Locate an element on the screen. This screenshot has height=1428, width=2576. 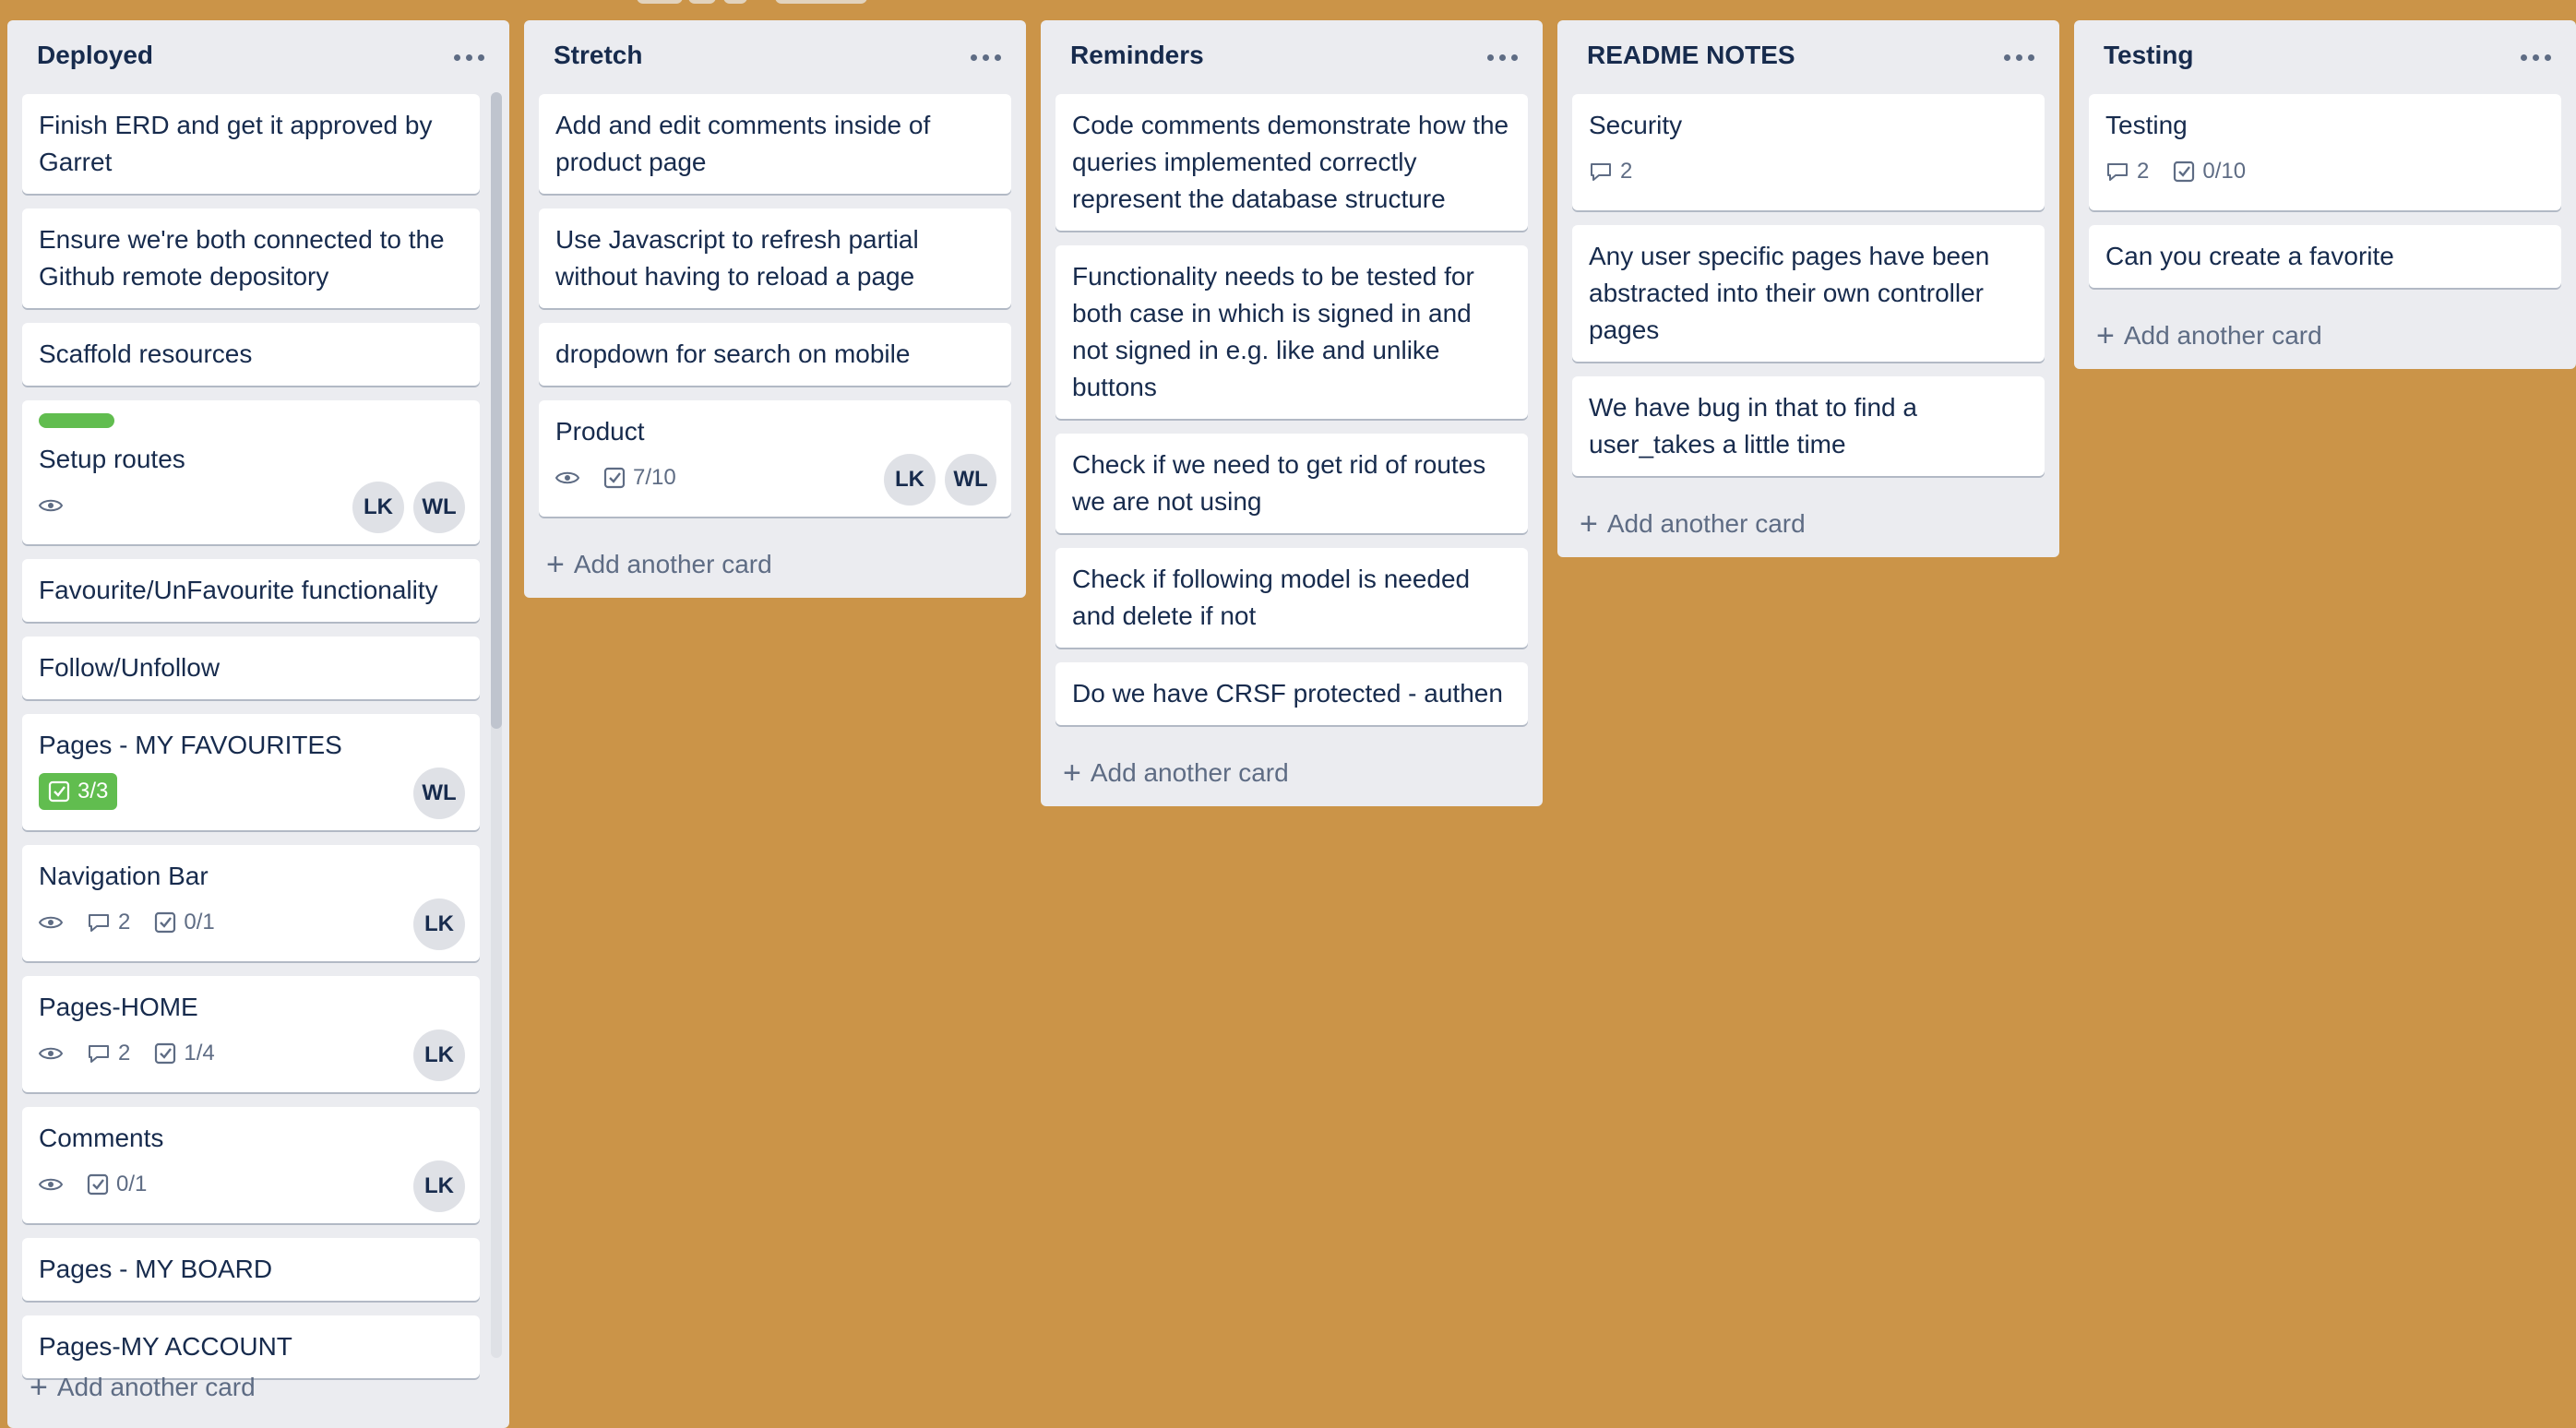
checklist-count: 7/10 is located at coordinates (655, 477).